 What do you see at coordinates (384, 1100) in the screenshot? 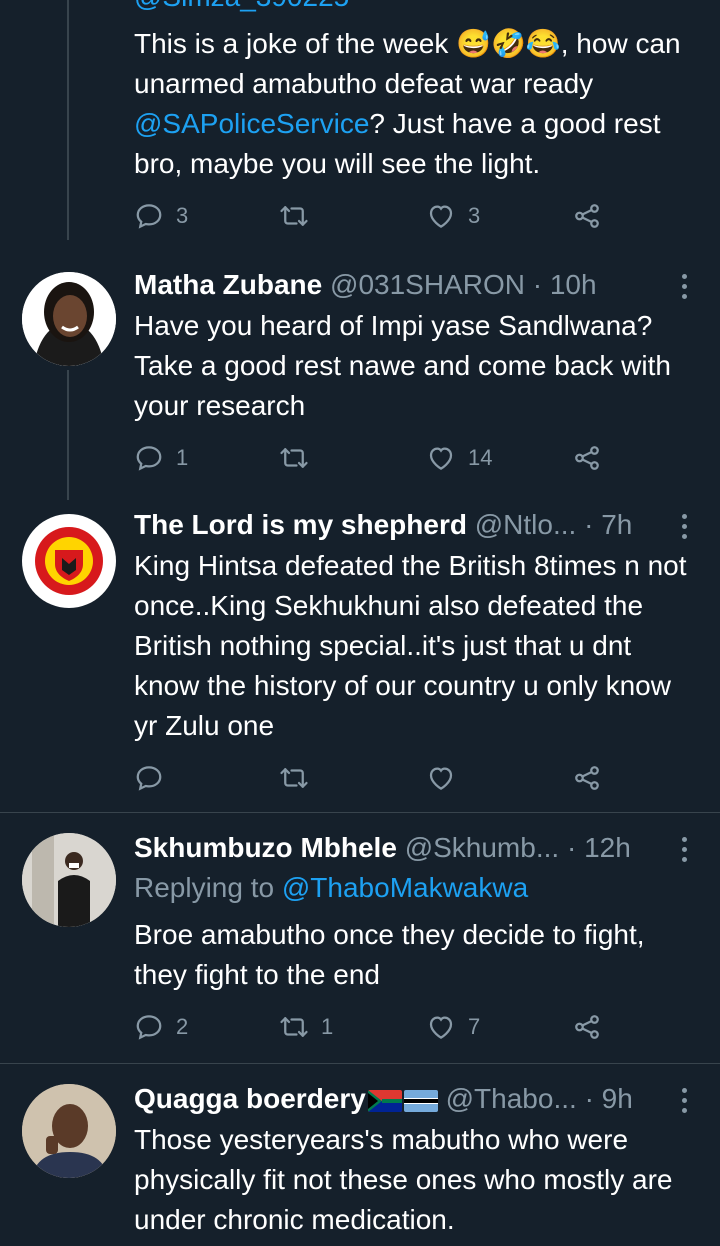
I see `south-africa-flag-icon` at bounding box center [384, 1100].